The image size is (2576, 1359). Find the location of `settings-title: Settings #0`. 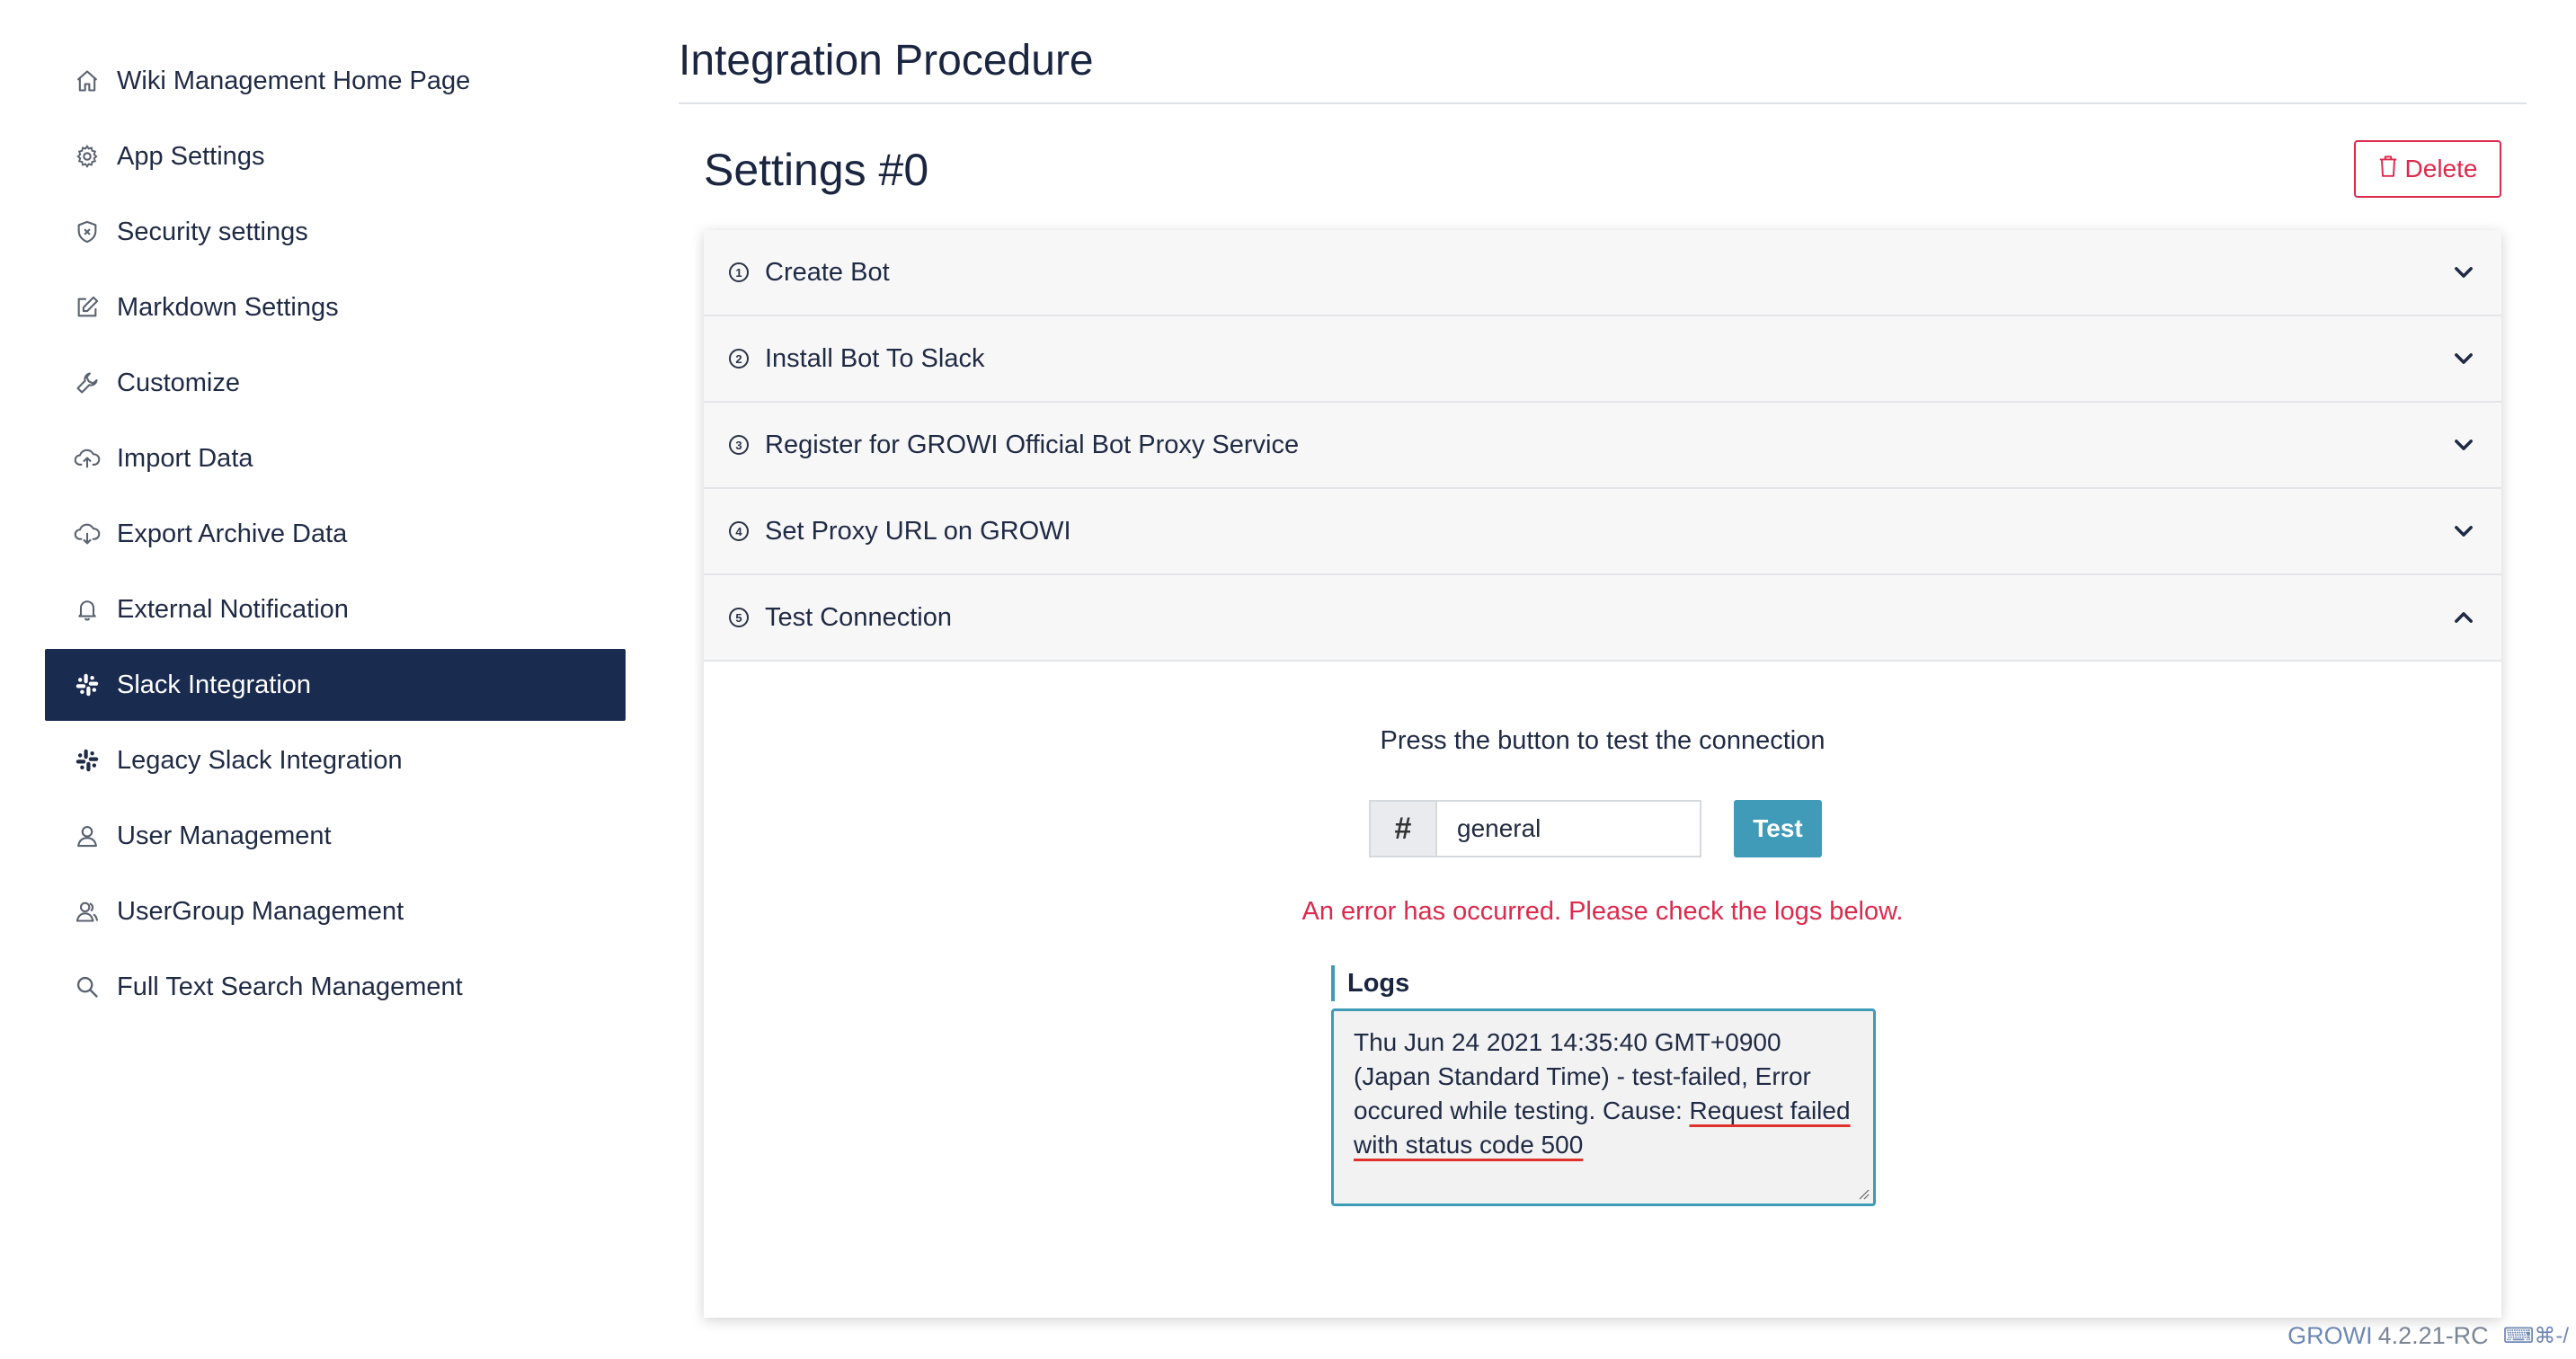

settings-title: Settings #0 is located at coordinates (816, 170).